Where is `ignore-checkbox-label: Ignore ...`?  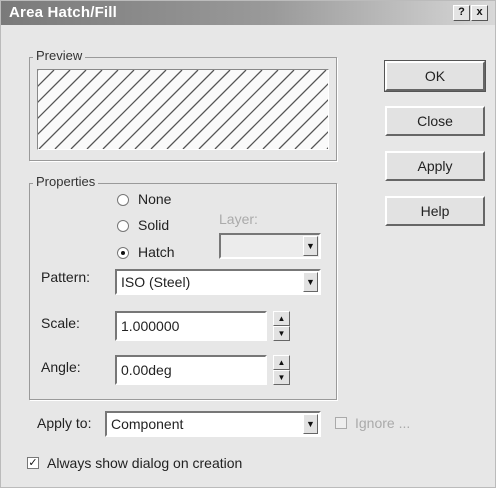 ignore-checkbox-label: Ignore ... is located at coordinates (383, 423).